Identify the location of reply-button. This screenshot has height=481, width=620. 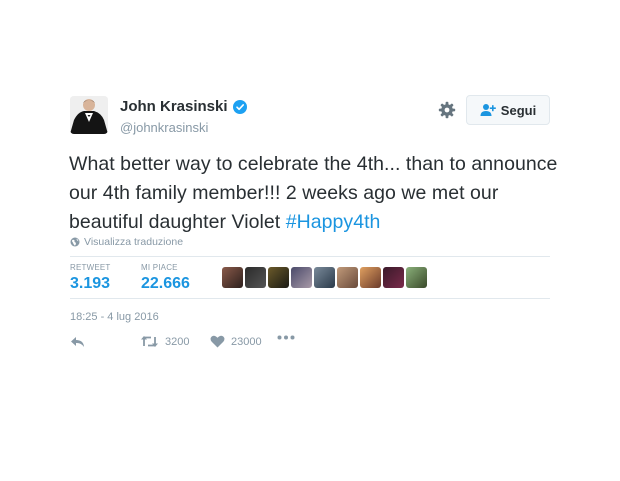
(78, 342).